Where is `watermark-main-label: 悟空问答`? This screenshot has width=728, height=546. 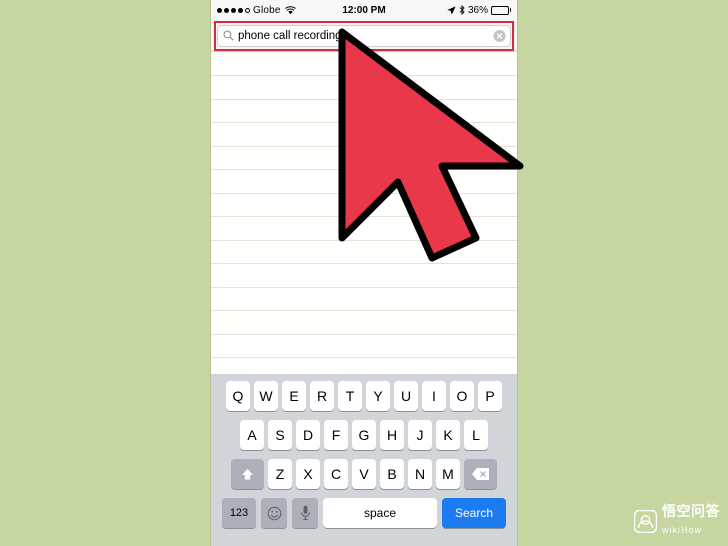
watermark-main-label: 悟空问答 is located at coordinates (691, 511).